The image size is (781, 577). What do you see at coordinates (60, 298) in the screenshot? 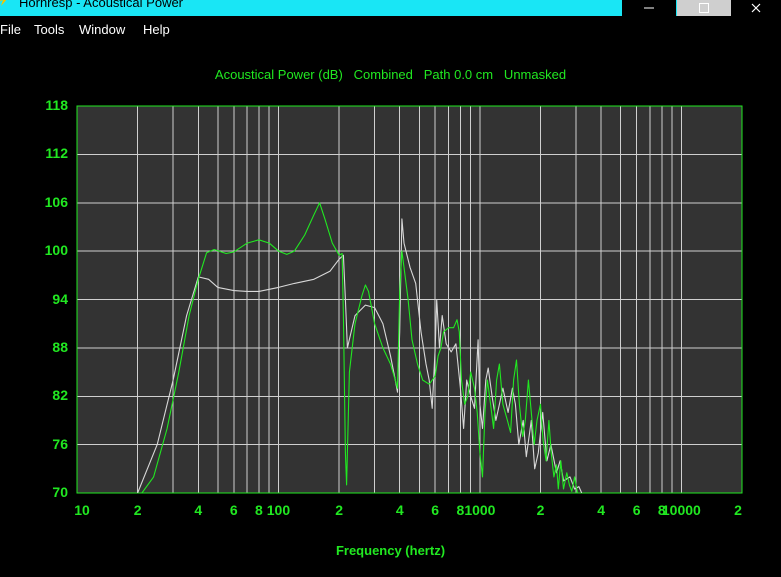
I see `y-tick-label: 94` at bounding box center [60, 298].